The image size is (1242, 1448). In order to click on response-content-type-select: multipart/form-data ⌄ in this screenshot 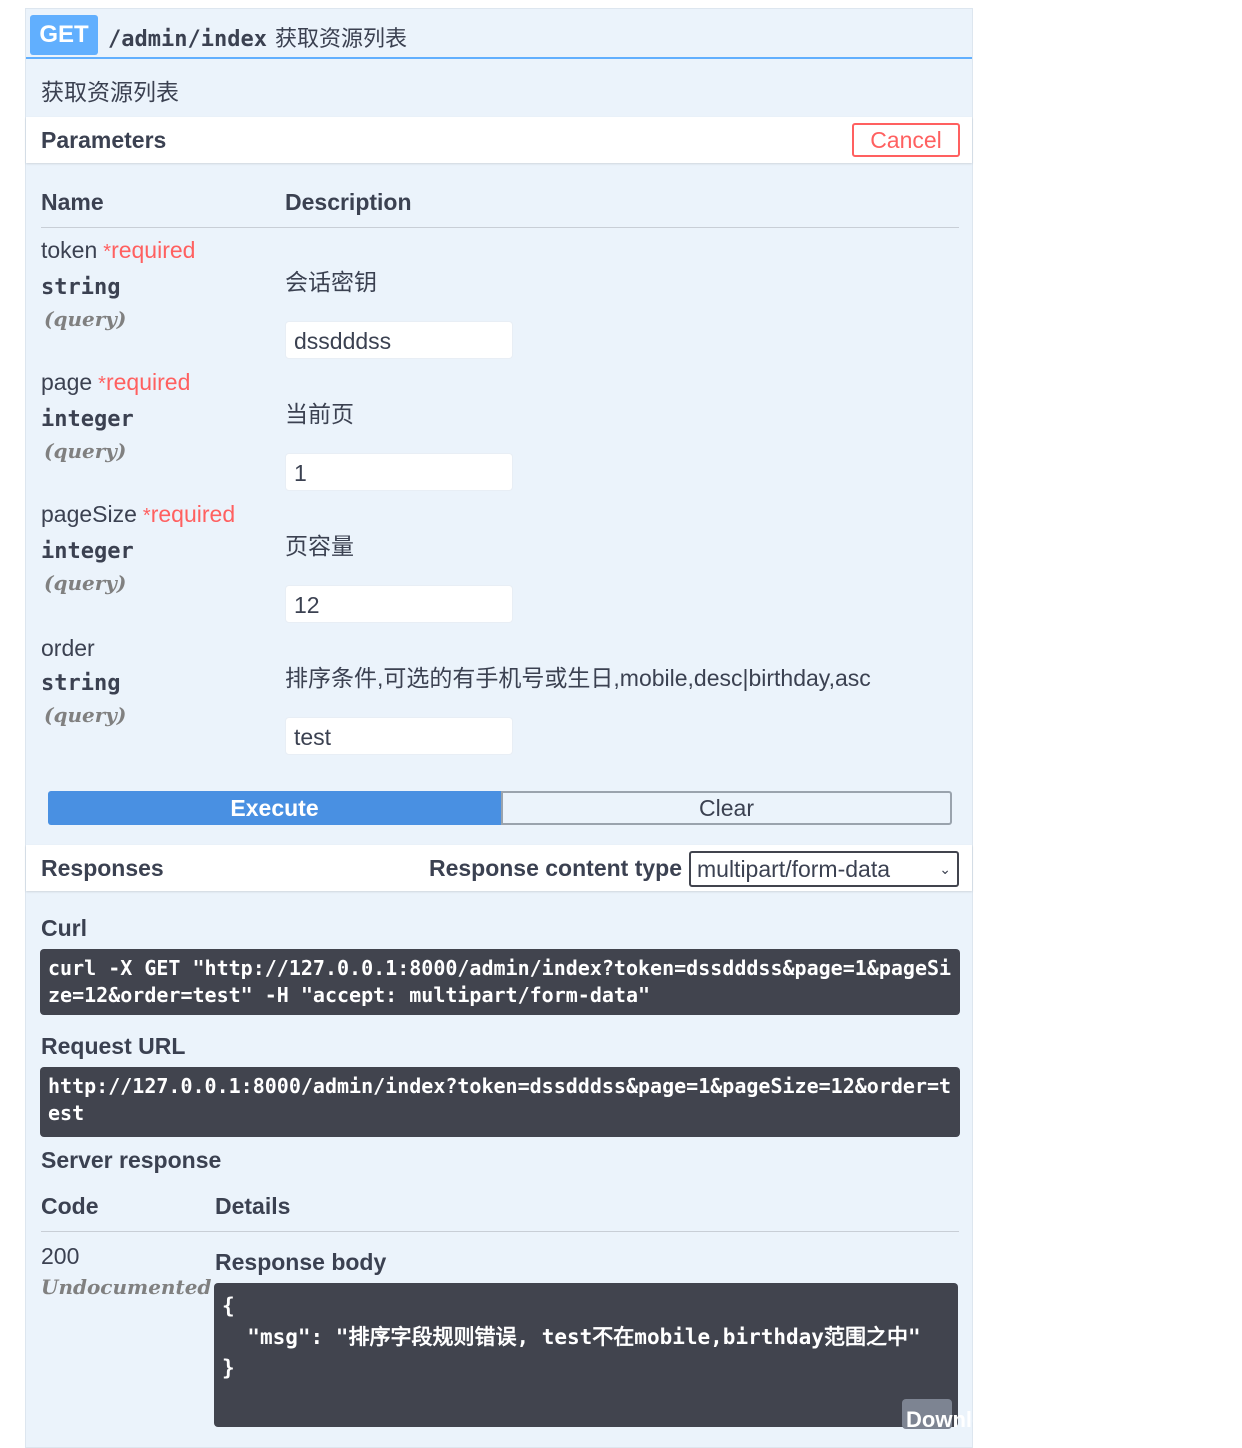, I will do `click(824, 869)`.